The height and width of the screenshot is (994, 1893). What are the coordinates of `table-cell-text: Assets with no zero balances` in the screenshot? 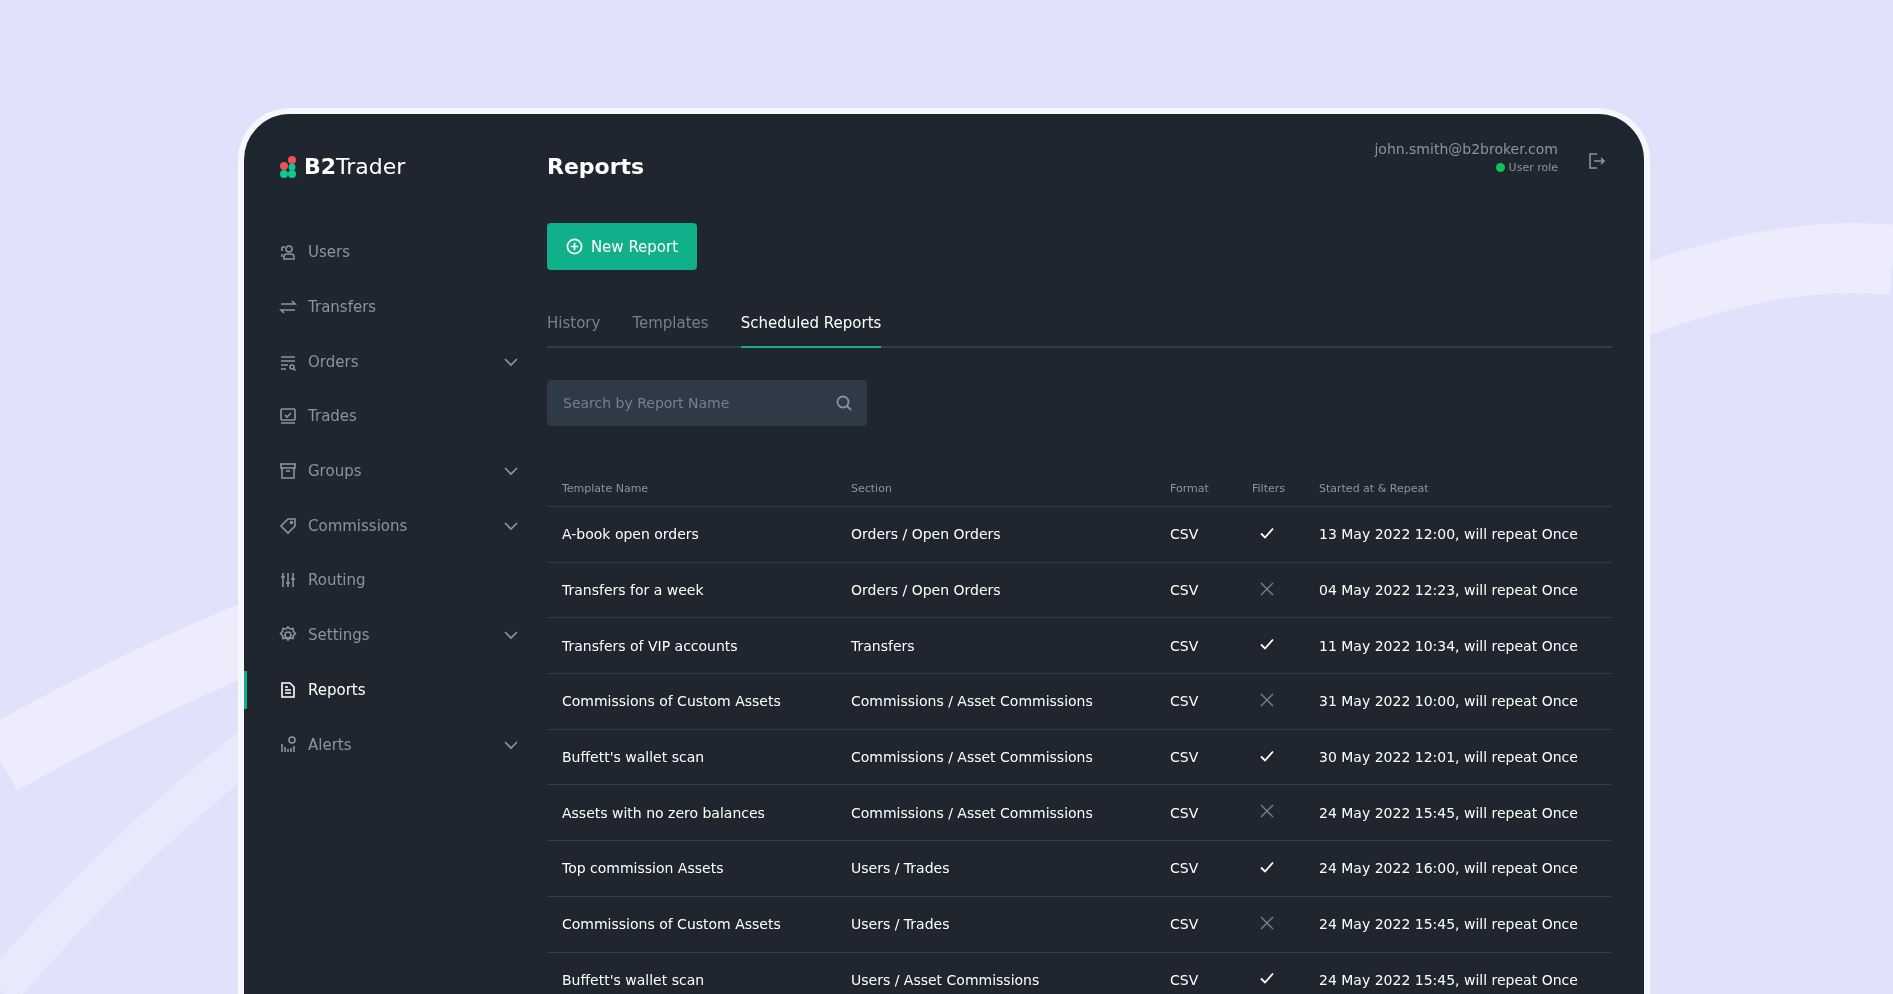 It's located at (664, 812).